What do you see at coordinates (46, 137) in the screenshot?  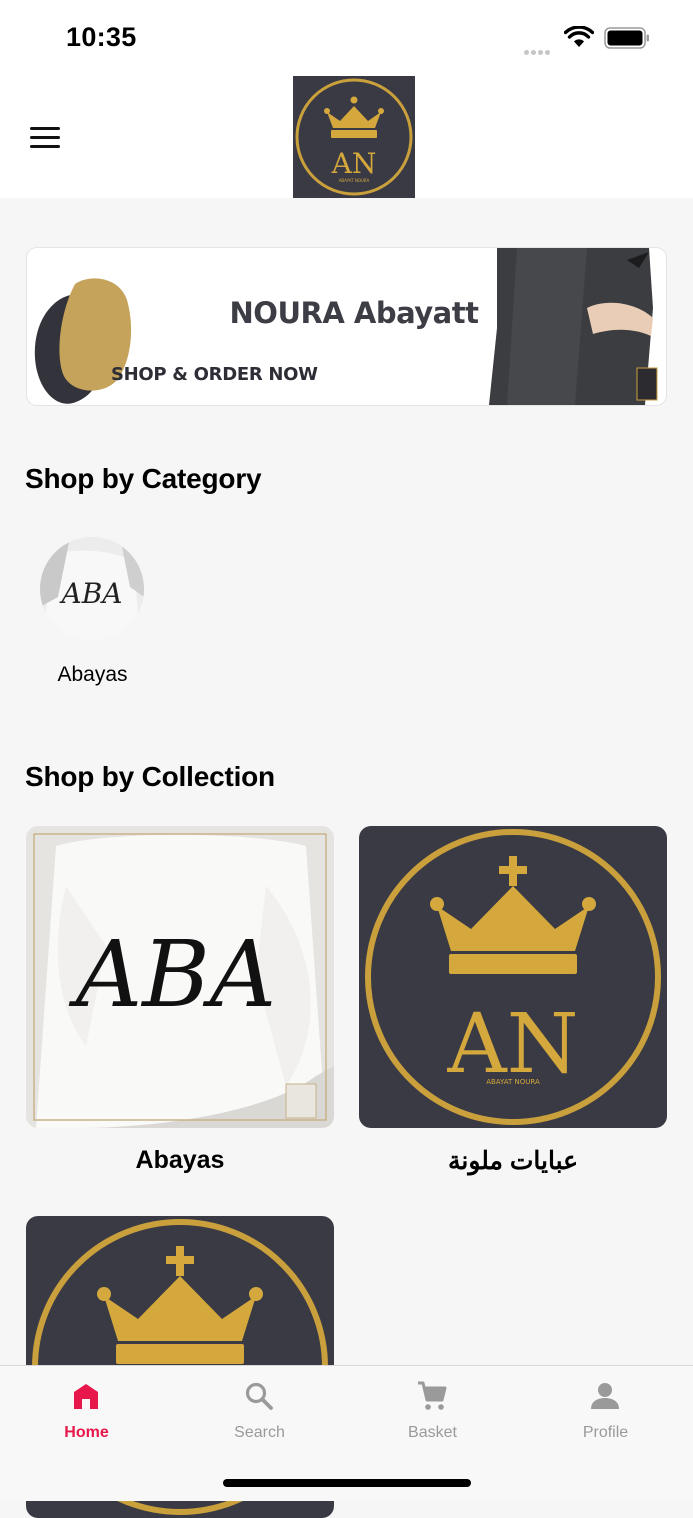 I see `hamburger-menu-icon` at bounding box center [46, 137].